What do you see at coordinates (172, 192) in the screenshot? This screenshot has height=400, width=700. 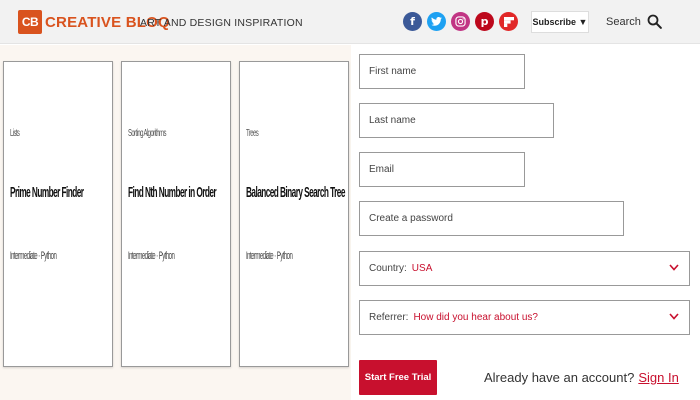 I see `card-title: Find Nth Number in Order` at bounding box center [172, 192].